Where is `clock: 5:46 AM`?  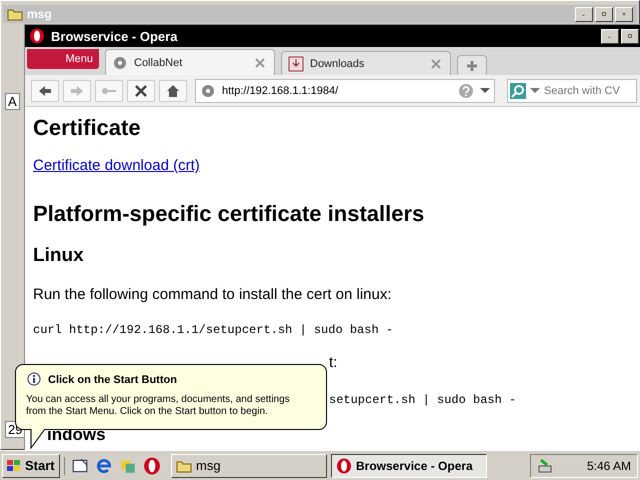
clock: 5:46 AM is located at coordinates (608, 465).